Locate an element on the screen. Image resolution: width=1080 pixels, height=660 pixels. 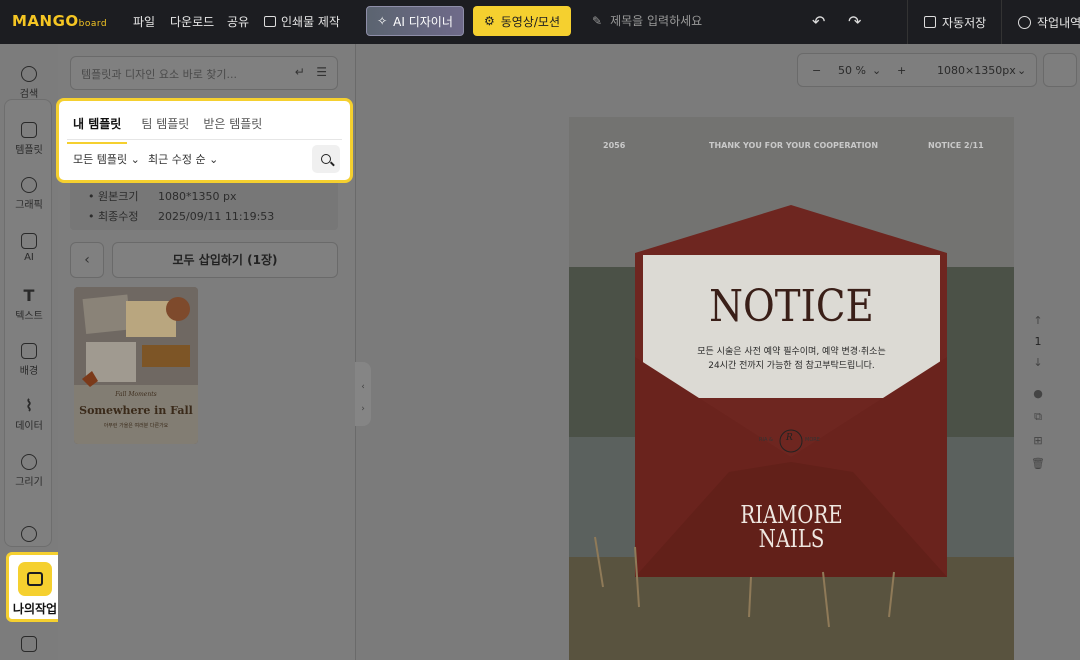
menu-print: 인쇄물 제작 is located at coordinates (302, 21).